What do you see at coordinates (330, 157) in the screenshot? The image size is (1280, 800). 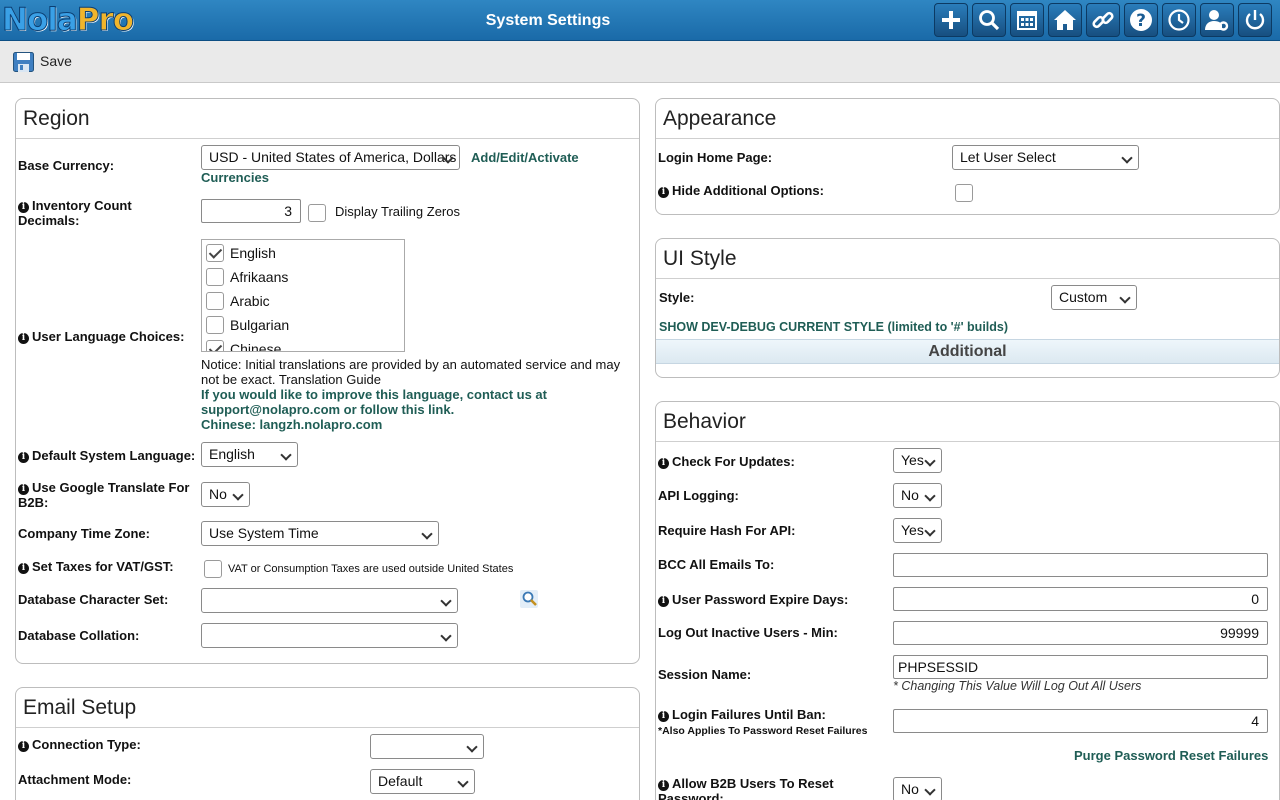 I see `base-currency-select: USD - United States of America, Dollars` at bounding box center [330, 157].